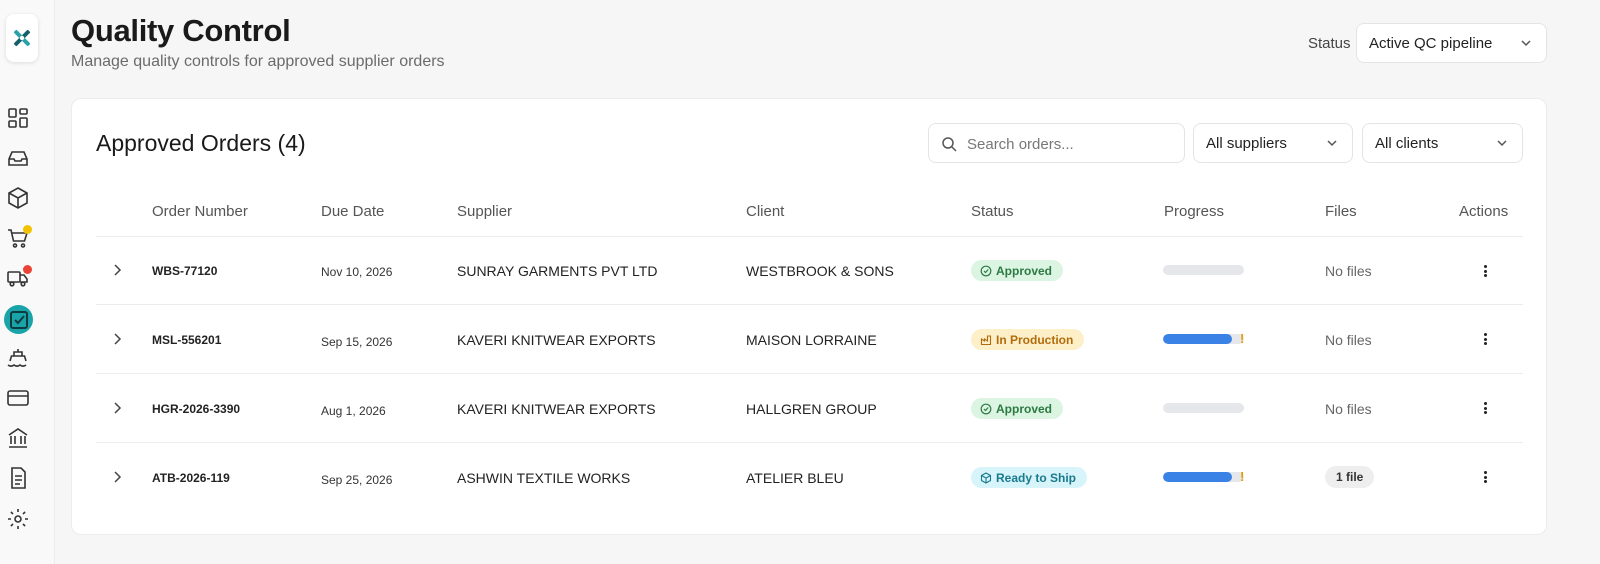  What do you see at coordinates (1072, 144) in the screenshot?
I see `search-input` at bounding box center [1072, 144].